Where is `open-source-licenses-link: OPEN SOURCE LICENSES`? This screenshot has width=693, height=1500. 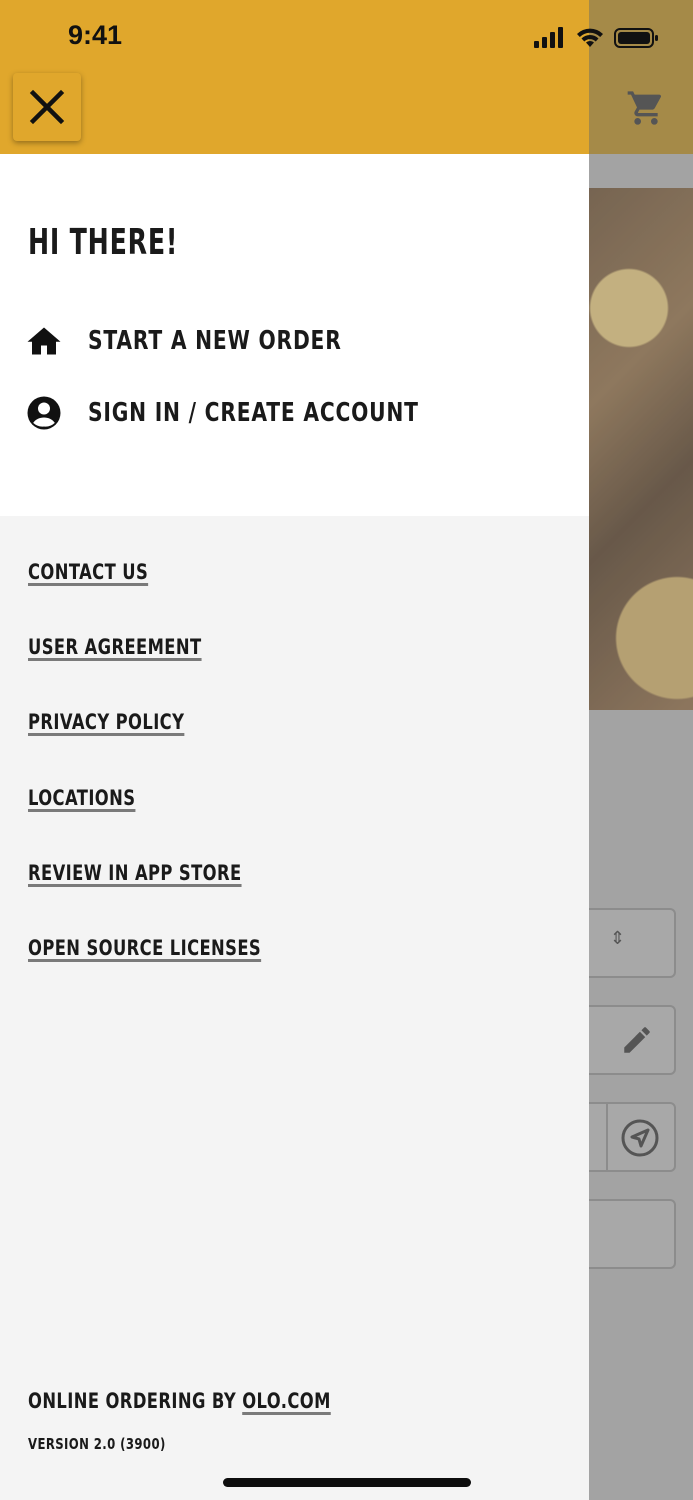
open-source-licenses-link: OPEN SOURCE LICENSES is located at coordinates (144, 948).